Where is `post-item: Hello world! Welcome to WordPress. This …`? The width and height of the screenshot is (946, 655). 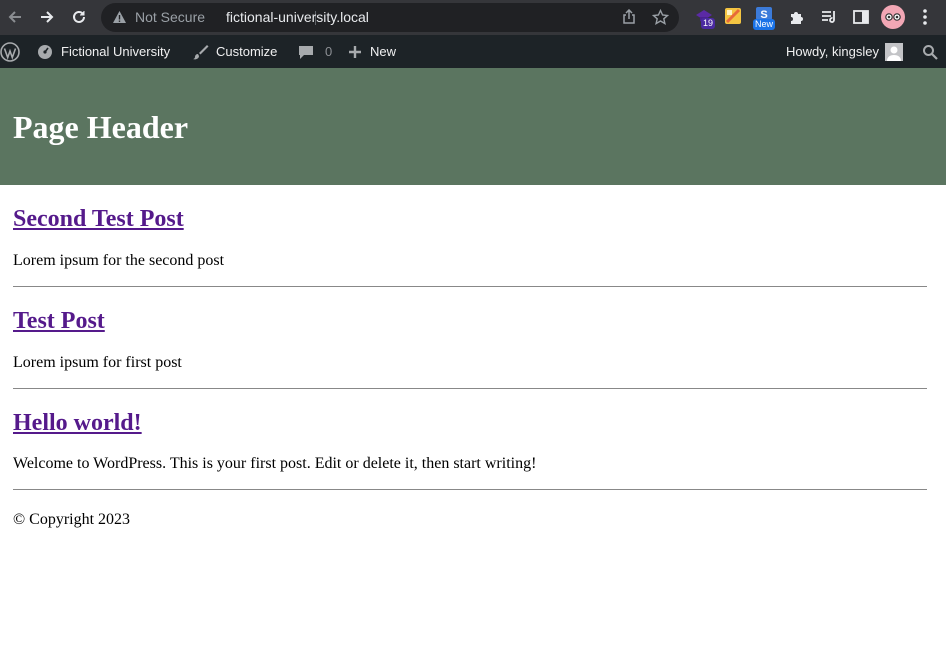 post-item: Hello world! Welcome to WordPress. This … is located at coordinates (470, 439).